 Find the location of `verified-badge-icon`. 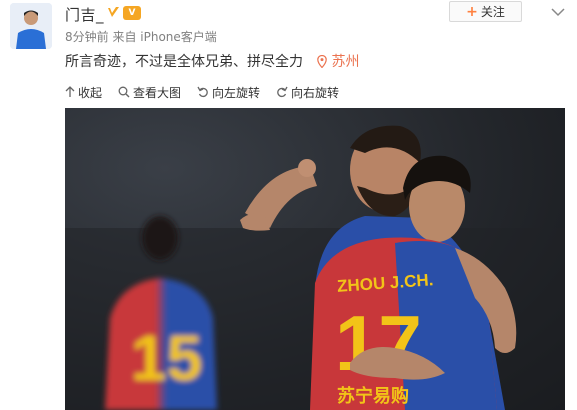

verified-badge-icon is located at coordinates (113, 12).